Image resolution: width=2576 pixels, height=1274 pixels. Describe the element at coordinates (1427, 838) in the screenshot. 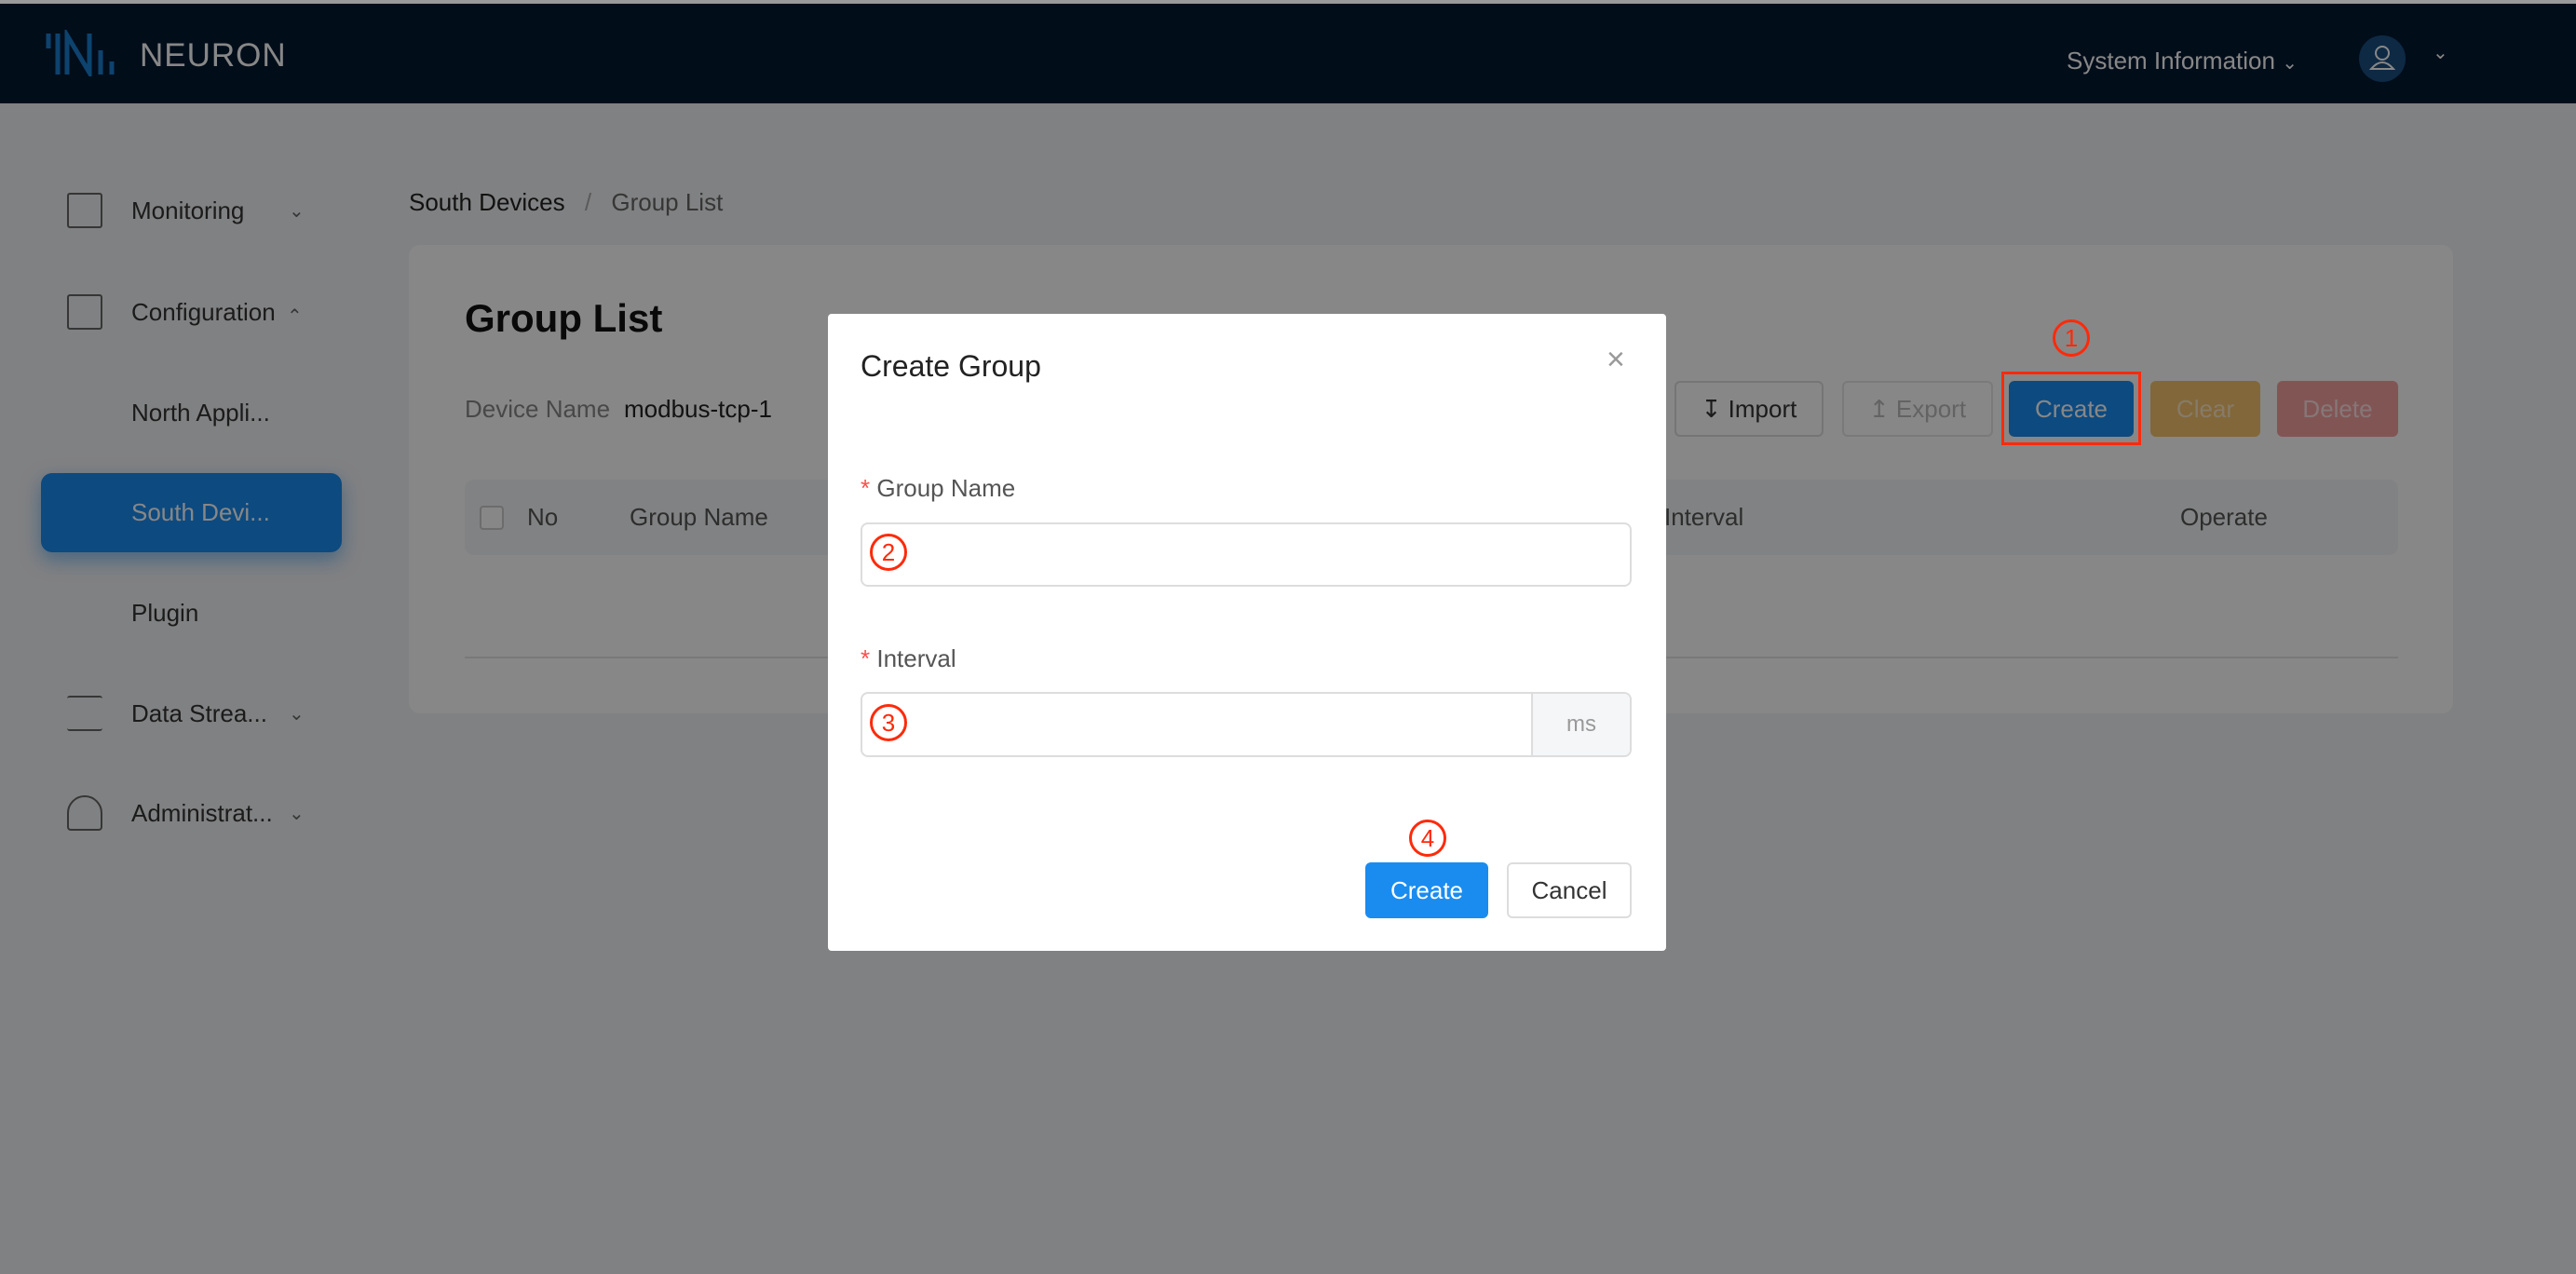

I see `annotation-4: 4` at that location.